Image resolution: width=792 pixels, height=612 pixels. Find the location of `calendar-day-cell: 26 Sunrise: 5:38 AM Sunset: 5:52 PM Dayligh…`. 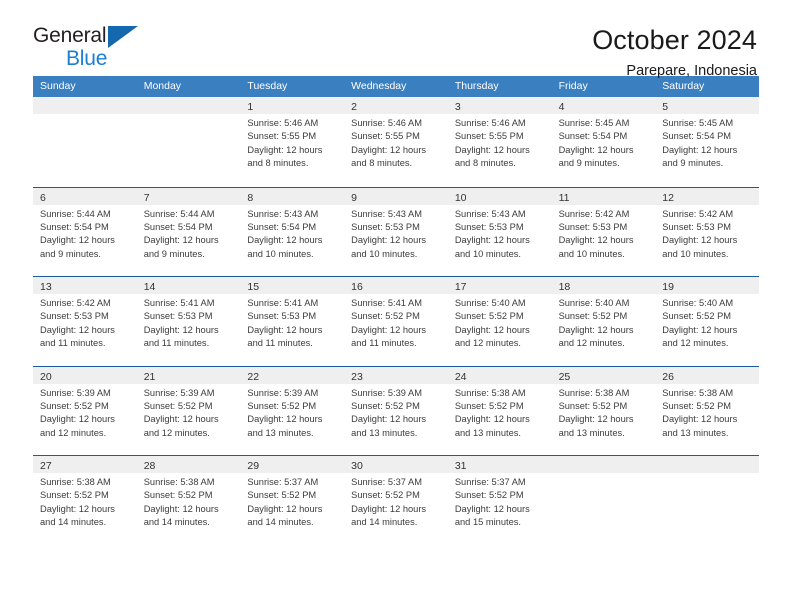

calendar-day-cell: 26 Sunrise: 5:38 AM Sunset: 5:52 PM Dayligh… is located at coordinates (707, 410).